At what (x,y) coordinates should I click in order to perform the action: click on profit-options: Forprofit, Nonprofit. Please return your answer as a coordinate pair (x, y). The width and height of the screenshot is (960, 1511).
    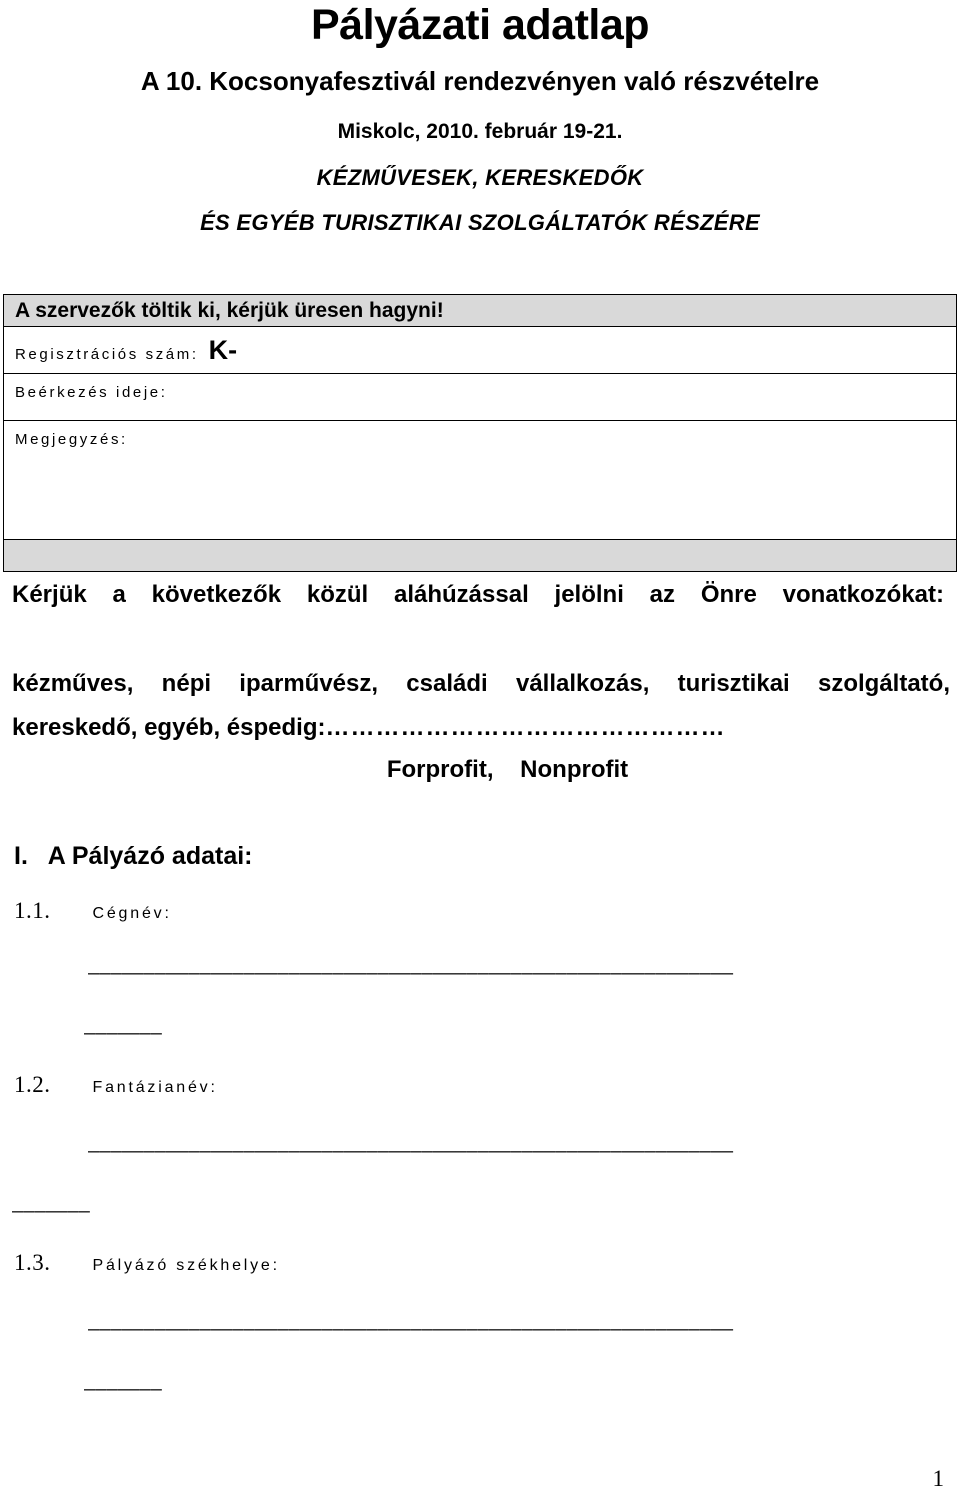
    Looking at the image, I should click on (480, 770).